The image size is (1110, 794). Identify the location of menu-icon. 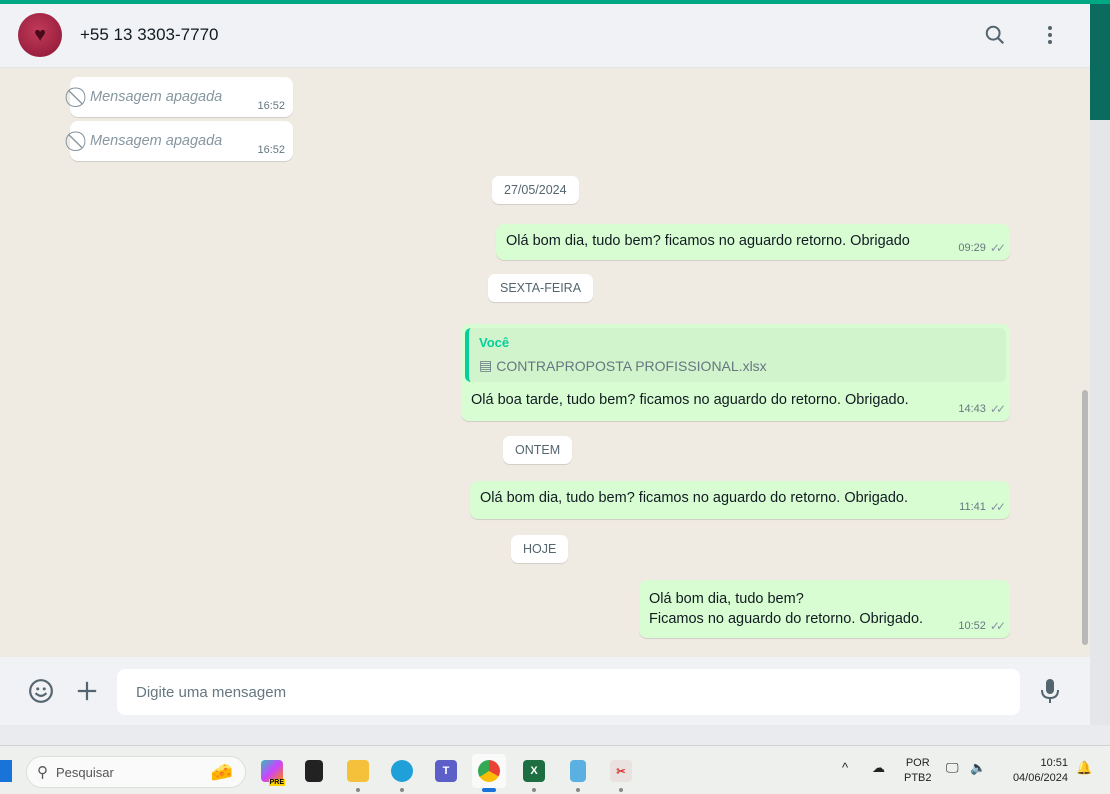
(1050, 35).